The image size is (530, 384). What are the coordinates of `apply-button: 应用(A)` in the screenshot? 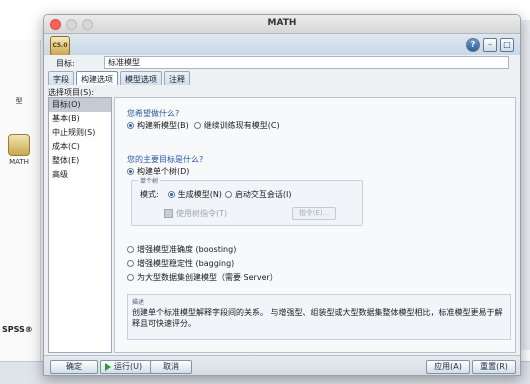 It's located at (448, 367).